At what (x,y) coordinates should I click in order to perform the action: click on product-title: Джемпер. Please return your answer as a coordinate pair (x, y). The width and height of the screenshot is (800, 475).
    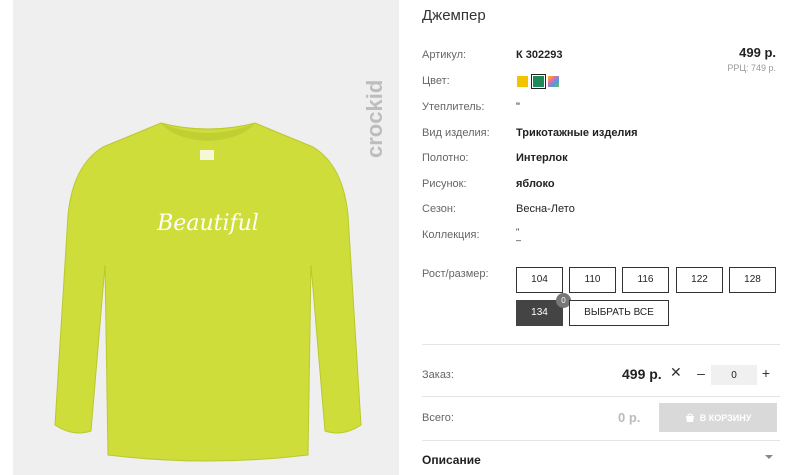
    Looking at the image, I should click on (454, 15).